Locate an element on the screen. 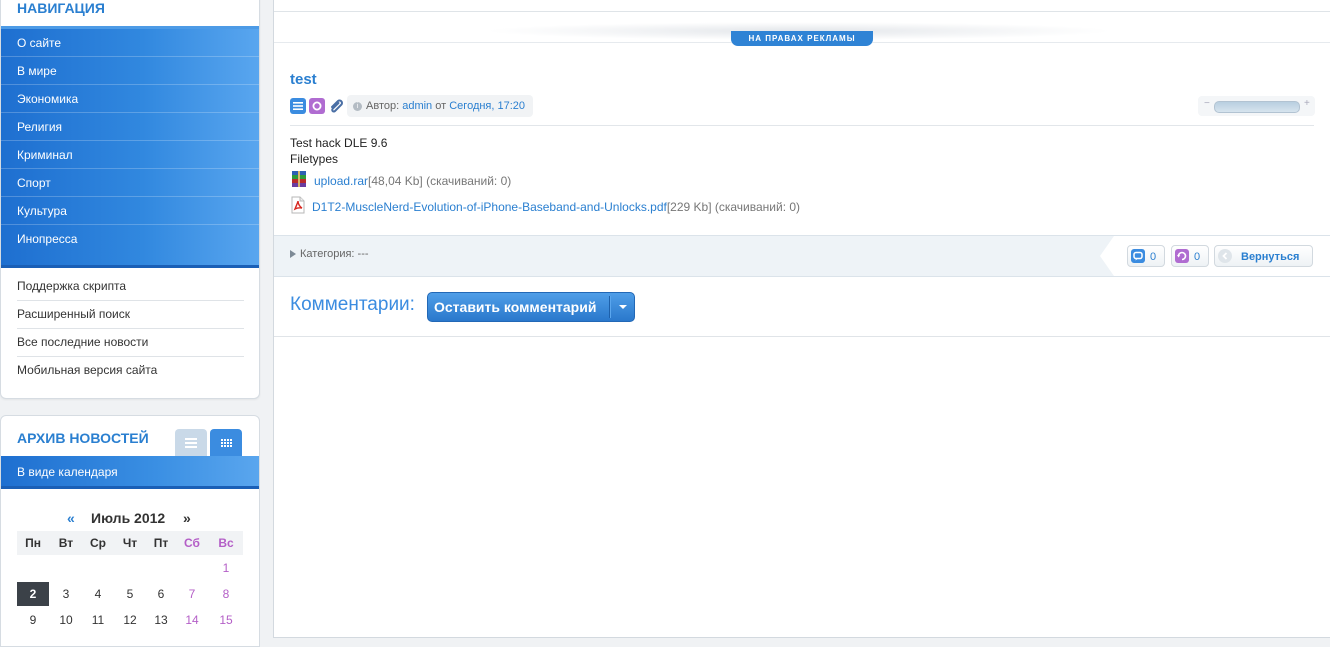 The width and height of the screenshot is (1330, 647). triangle-right-icon is located at coordinates (293, 254).